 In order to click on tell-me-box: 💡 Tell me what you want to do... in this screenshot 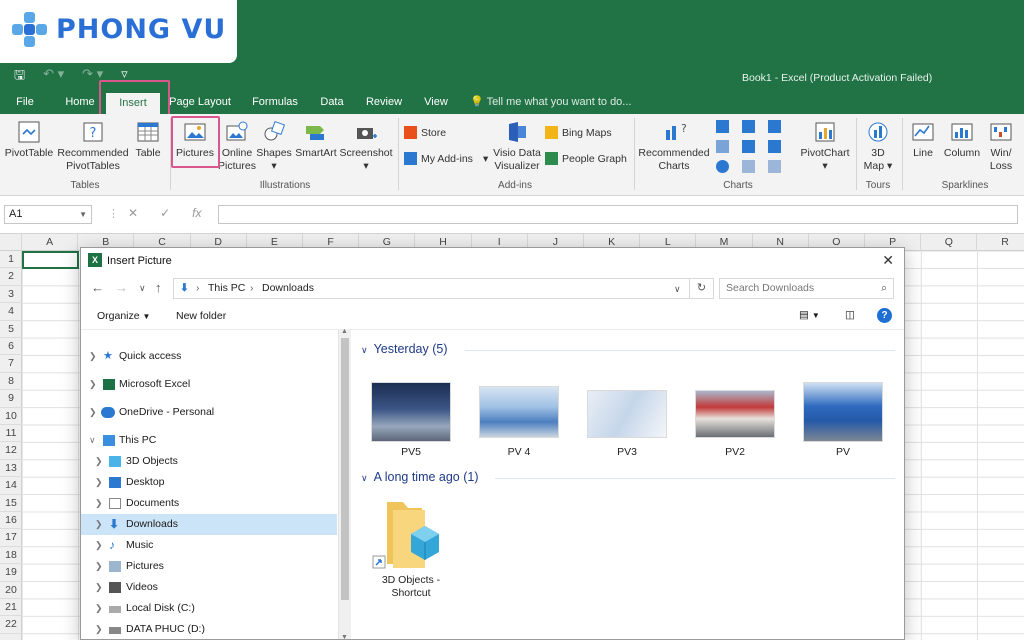, I will do `click(555, 102)`.